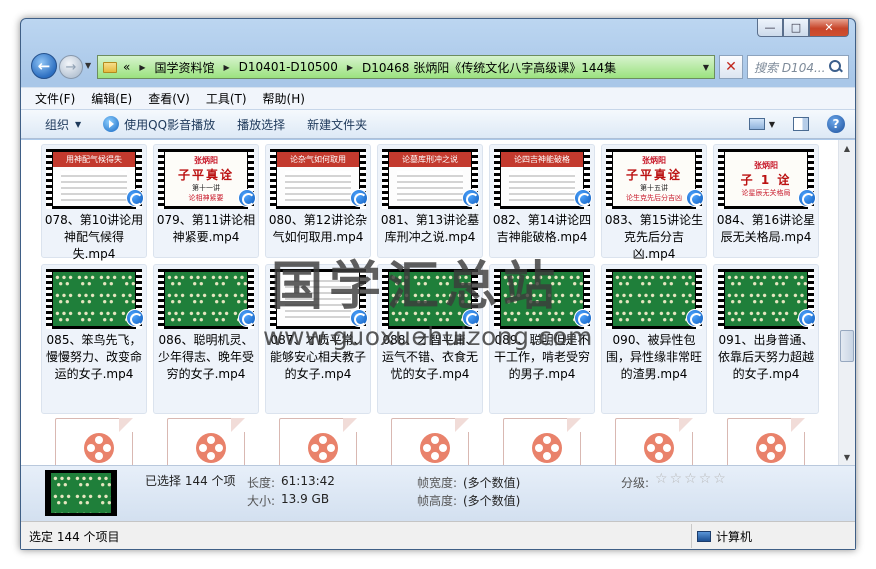 The height and width of the screenshot is (569, 876). Describe the element at coordinates (846, 302) in the screenshot. I see `vertical-scrollbar: ▲ ▼` at that location.